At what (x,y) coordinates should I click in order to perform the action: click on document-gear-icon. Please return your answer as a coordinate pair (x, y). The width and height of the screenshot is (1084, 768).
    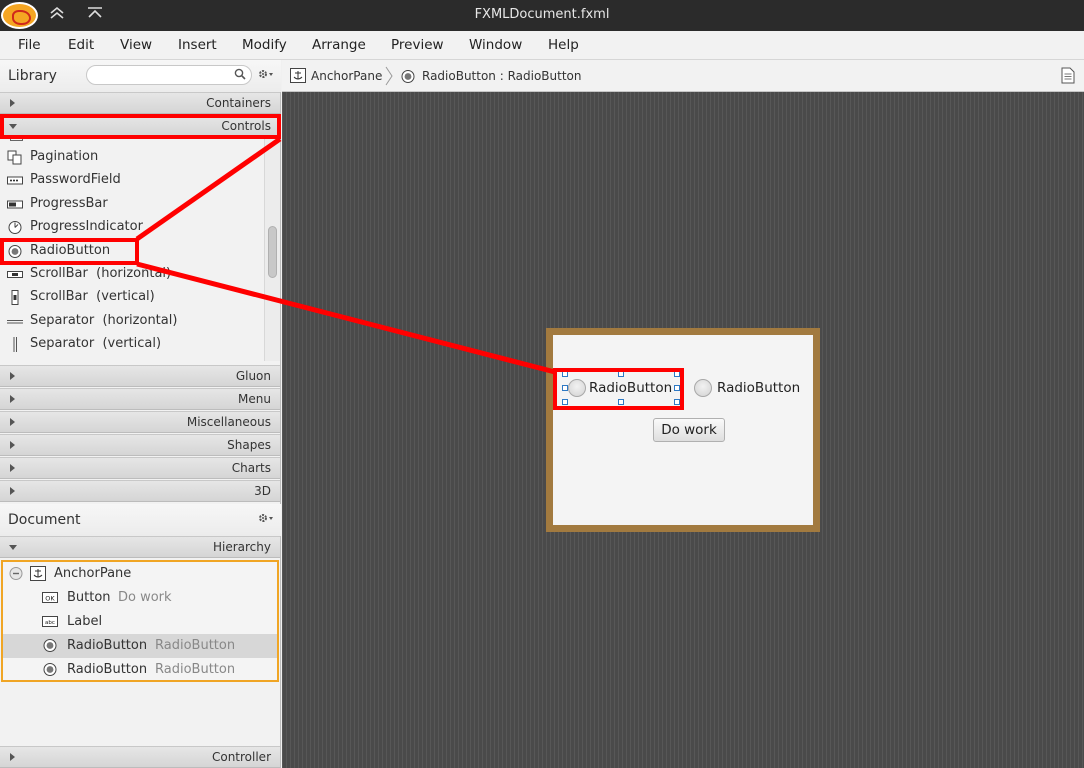
    Looking at the image, I should click on (266, 519).